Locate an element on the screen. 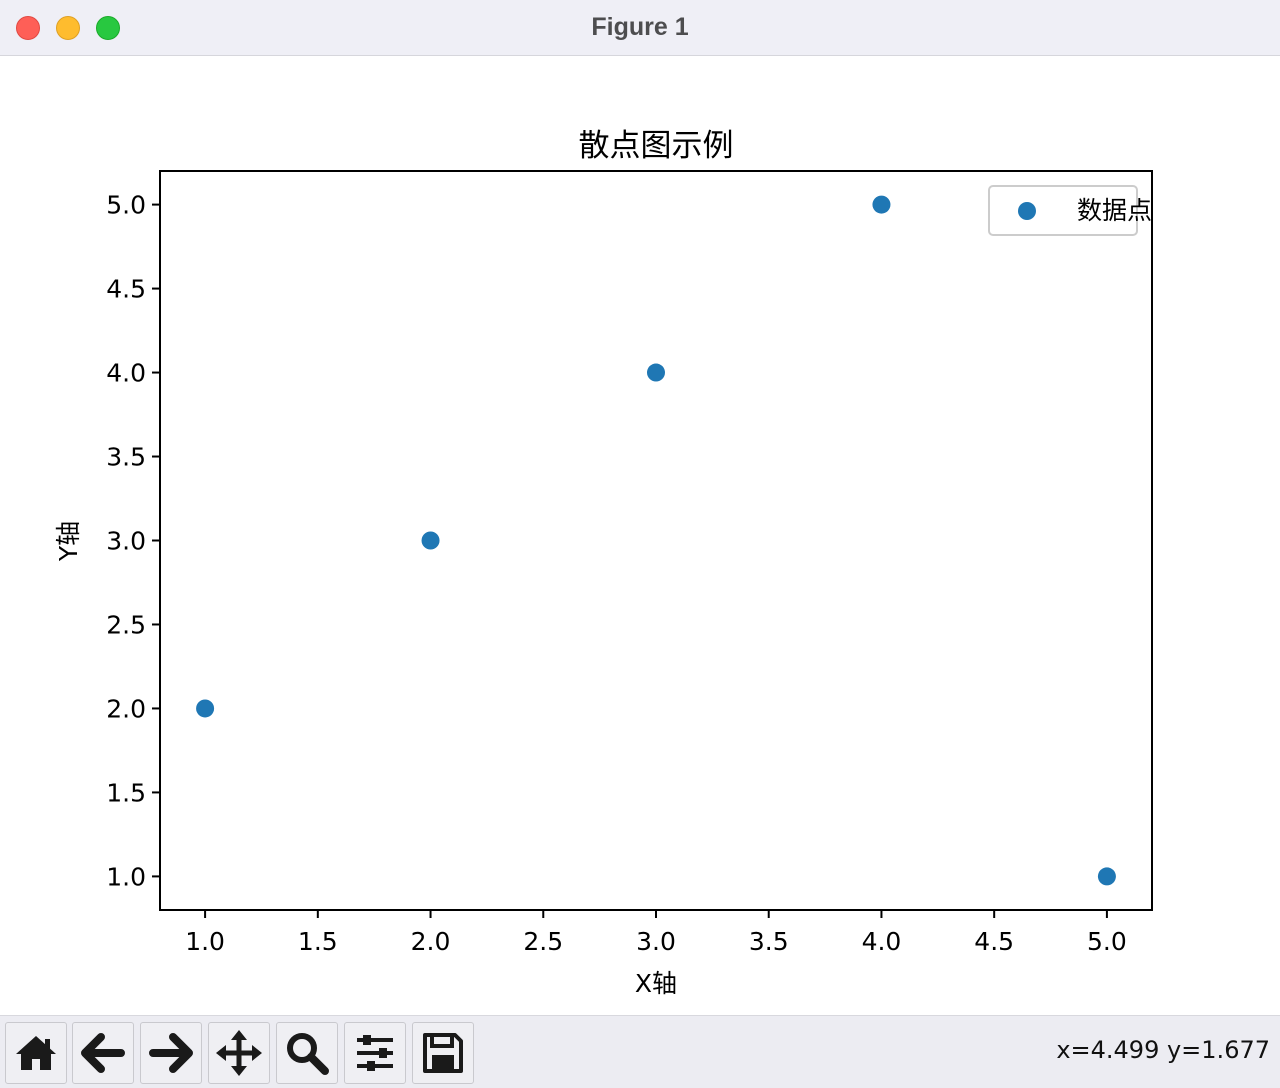 The height and width of the screenshot is (1088, 1280). save-icon is located at coordinates (443, 1053).